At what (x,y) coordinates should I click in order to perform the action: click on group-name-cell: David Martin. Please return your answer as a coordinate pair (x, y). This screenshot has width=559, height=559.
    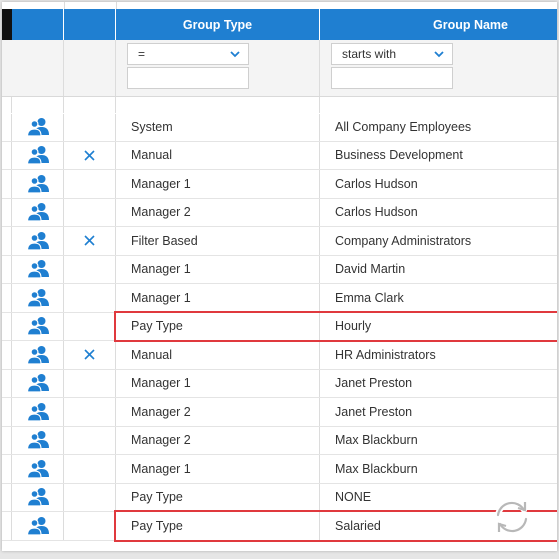
    Looking at the image, I should click on (438, 270).